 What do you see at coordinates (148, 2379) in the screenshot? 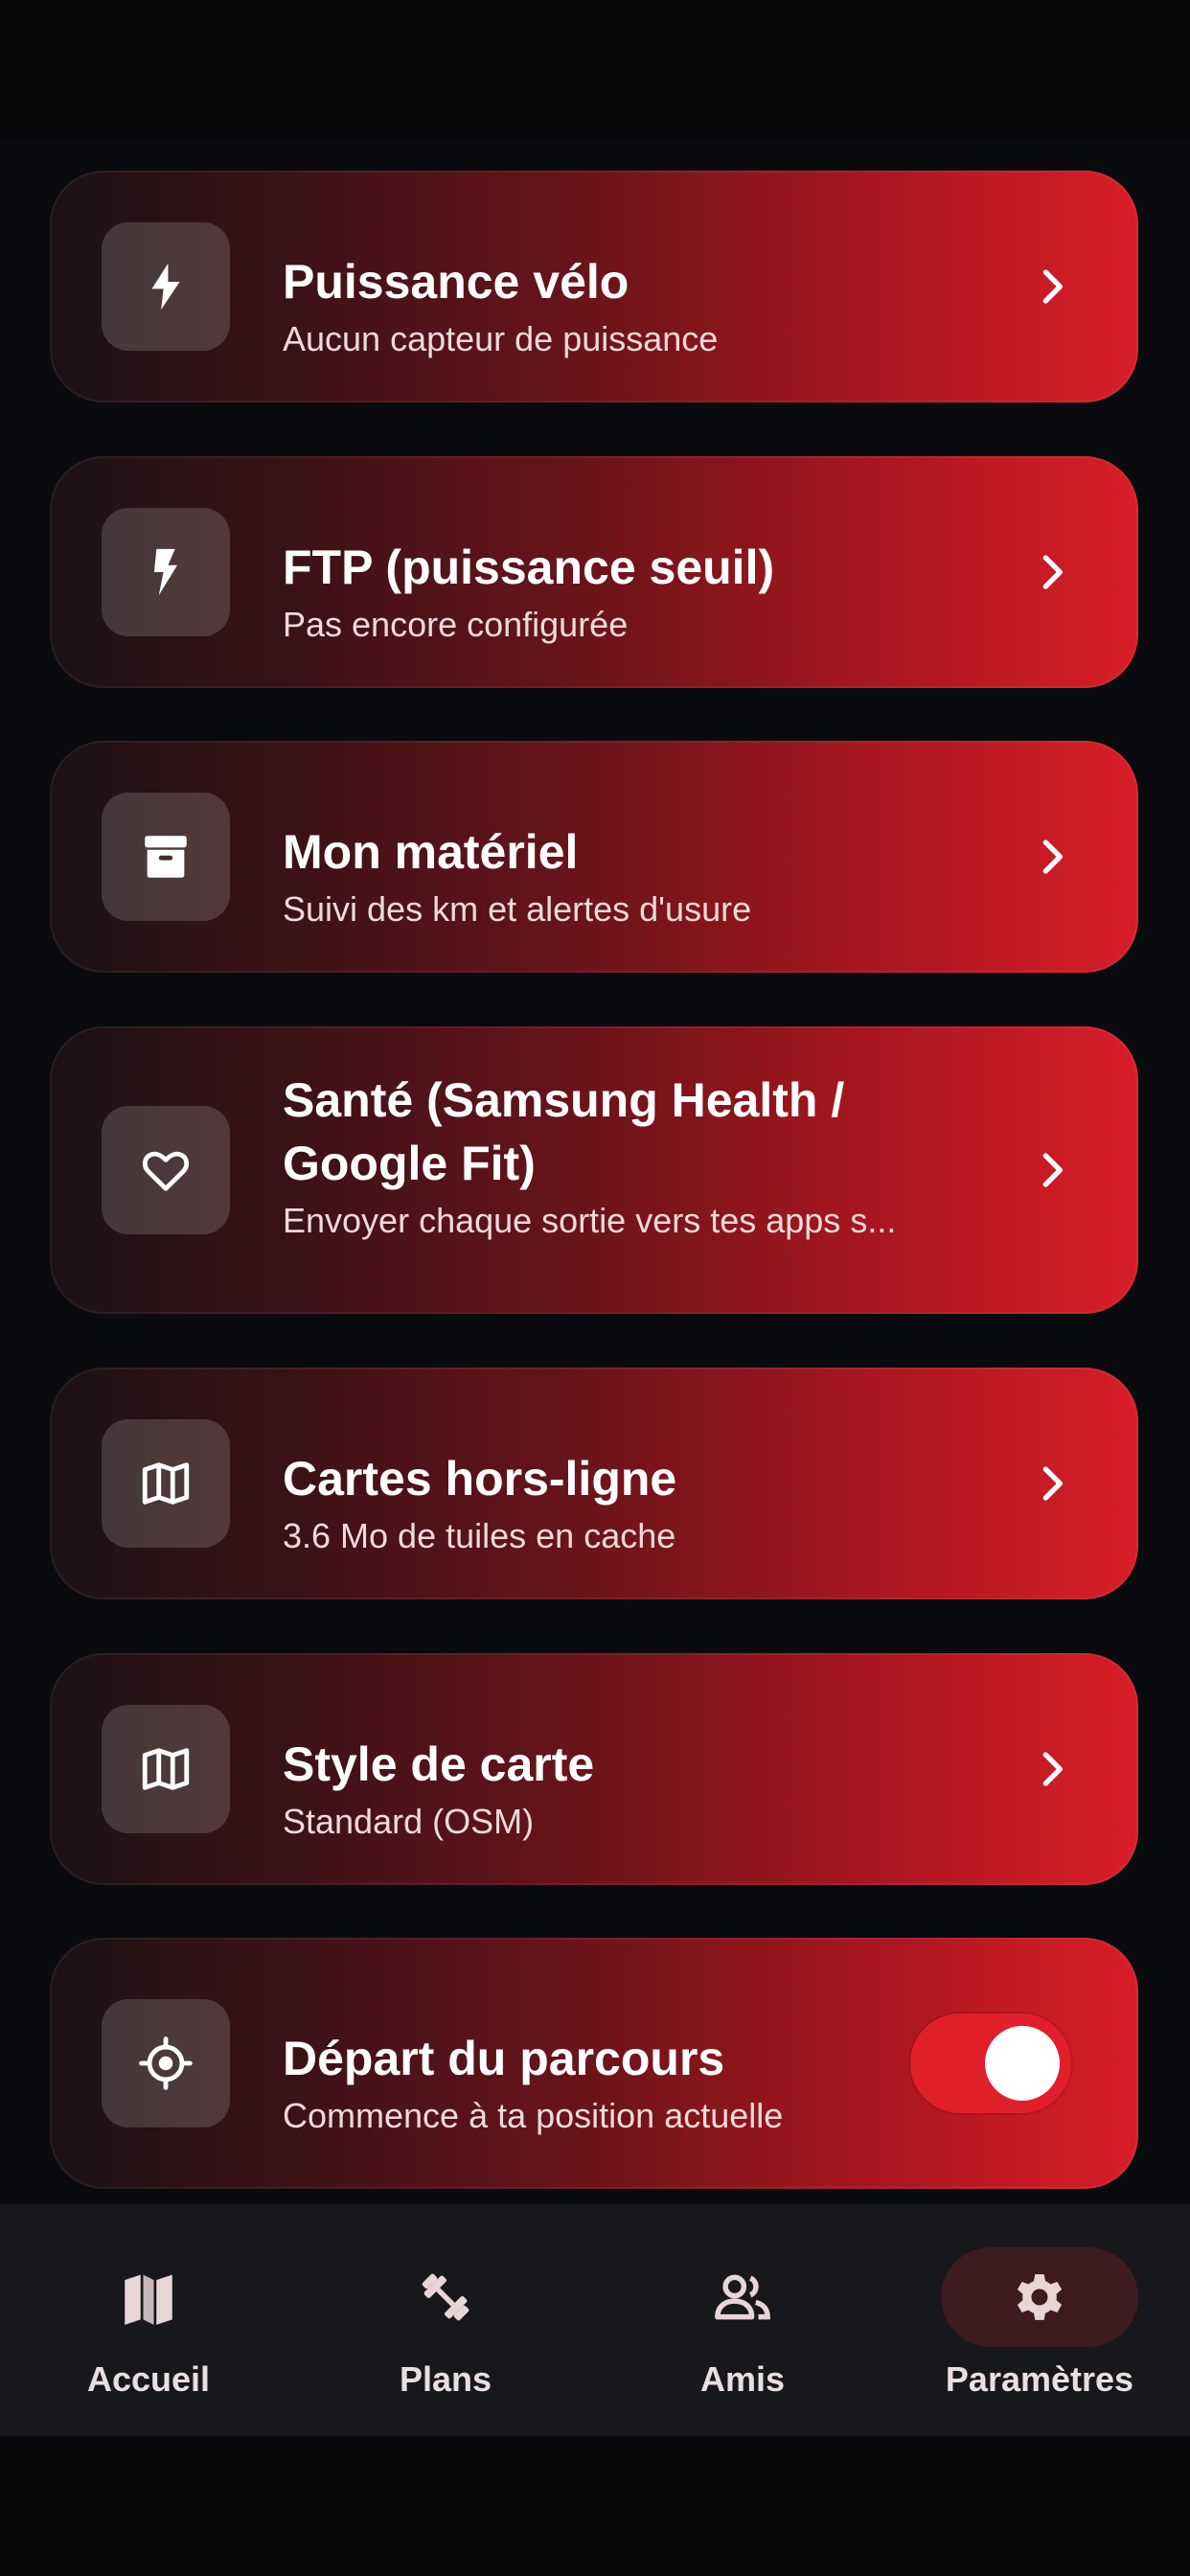
I see `nav-label: Accueil` at bounding box center [148, 2379].